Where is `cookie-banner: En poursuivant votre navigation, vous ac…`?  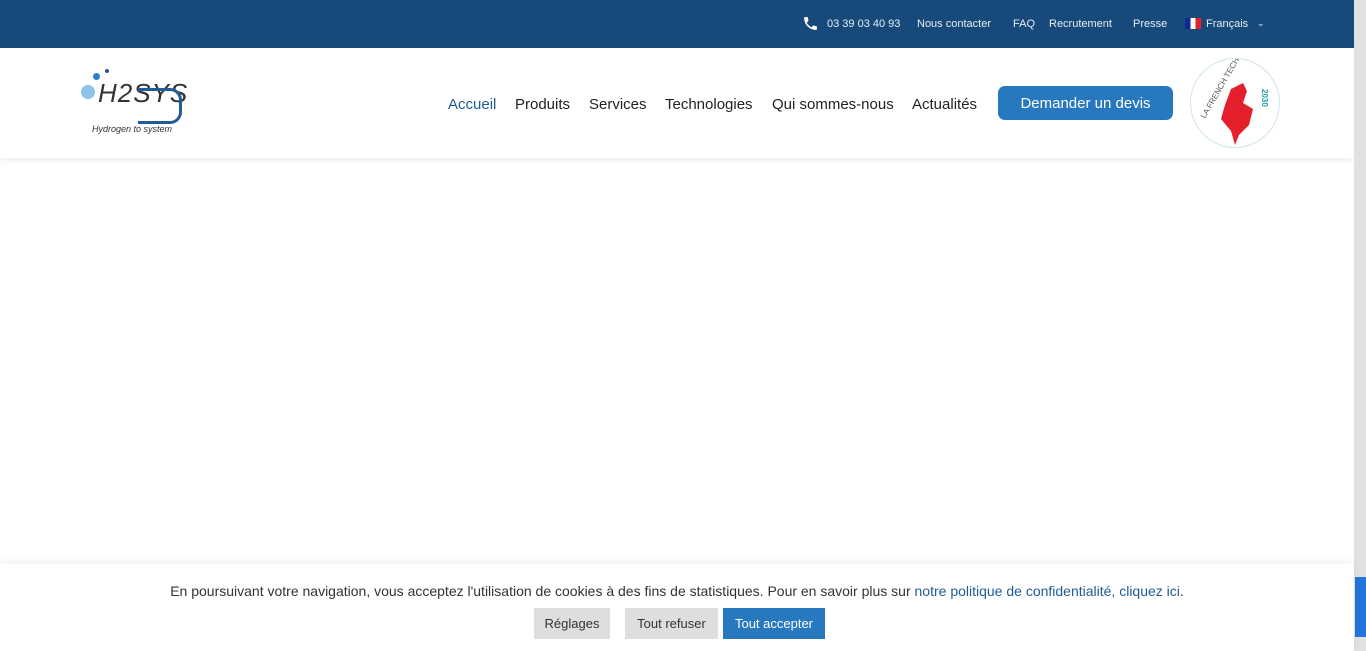 cookie-banner: En poursuivant votre navigation, vous ac… is located at coordinates (677, 607).